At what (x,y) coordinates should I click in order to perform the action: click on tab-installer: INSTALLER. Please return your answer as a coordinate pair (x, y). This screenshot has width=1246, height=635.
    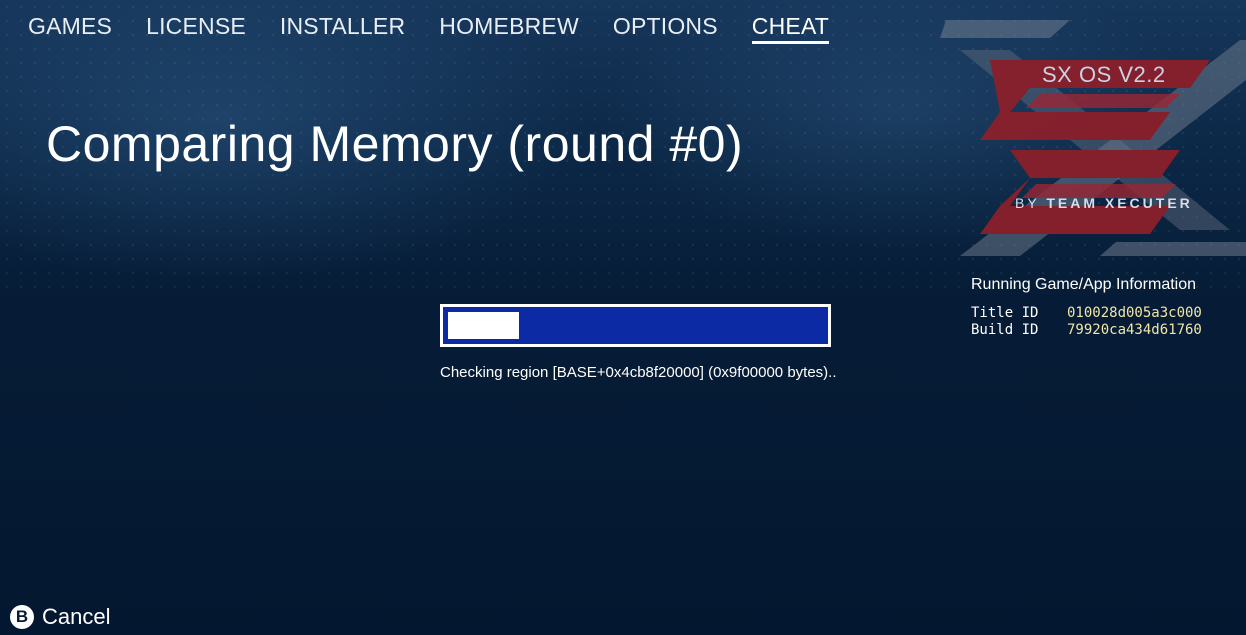
    Looking at the image, I should click on (342, 28).